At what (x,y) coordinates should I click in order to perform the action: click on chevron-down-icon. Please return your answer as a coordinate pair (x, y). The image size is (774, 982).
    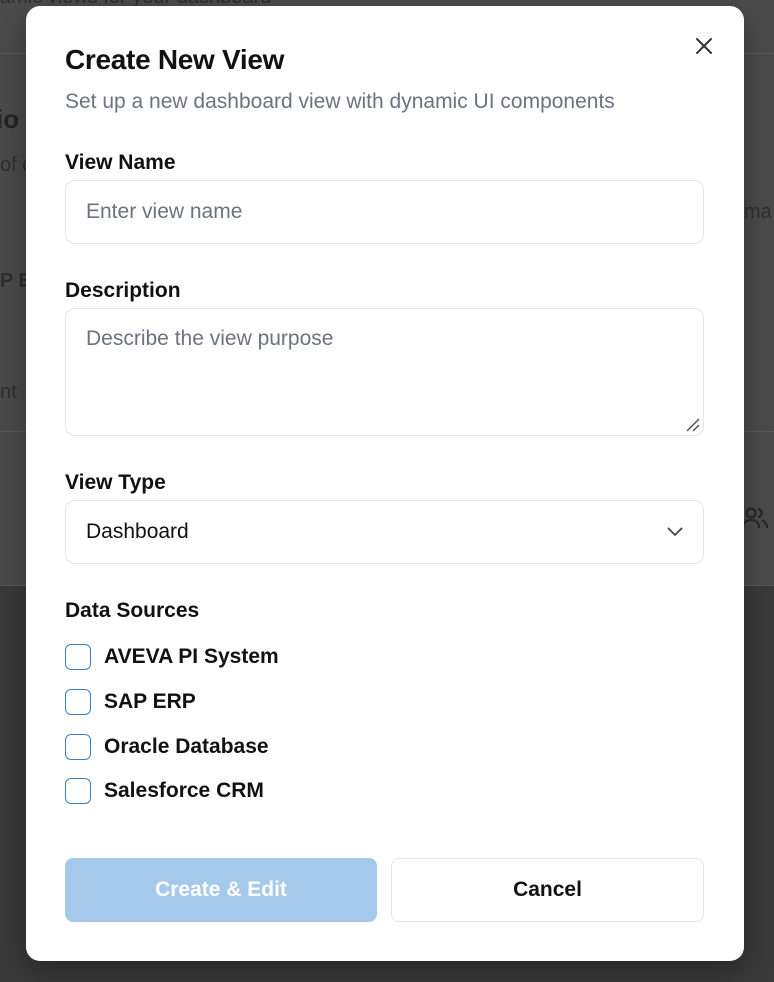
    Looking at the image, I should click on (675, 531).